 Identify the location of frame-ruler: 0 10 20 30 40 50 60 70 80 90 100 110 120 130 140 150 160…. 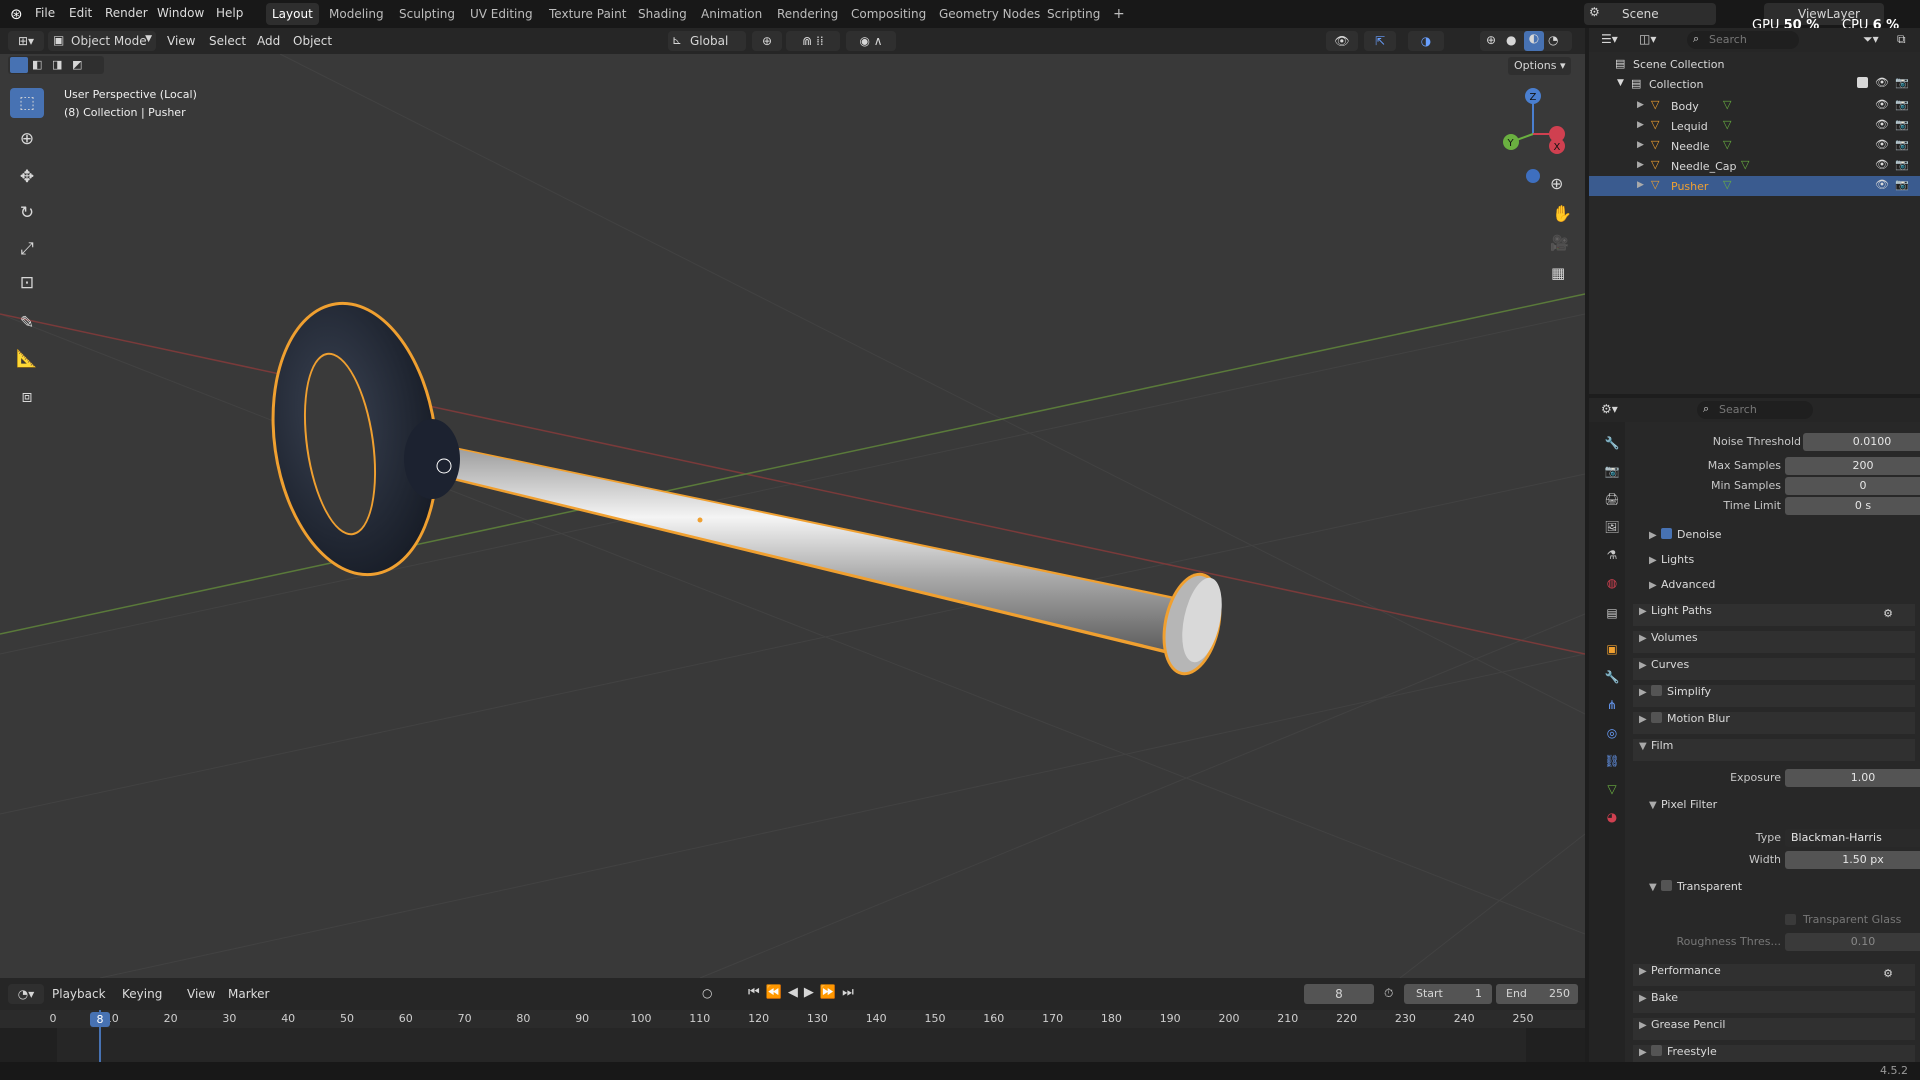
(792, 1019).